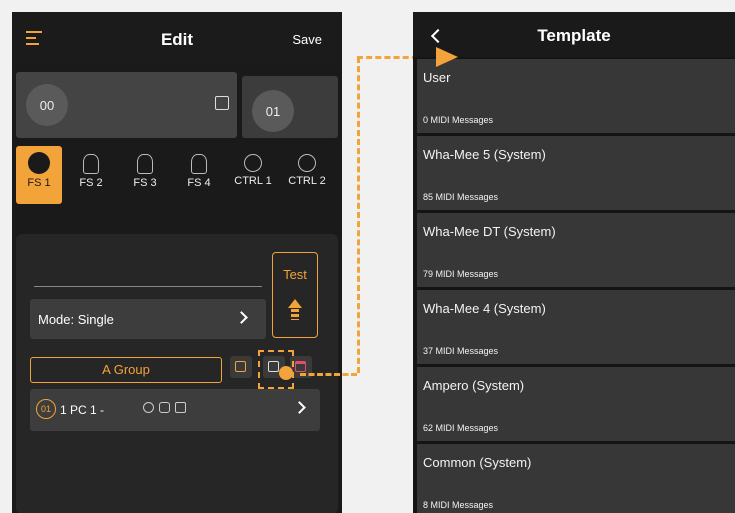  I want to click on name-field-underline, so click(148, 286).